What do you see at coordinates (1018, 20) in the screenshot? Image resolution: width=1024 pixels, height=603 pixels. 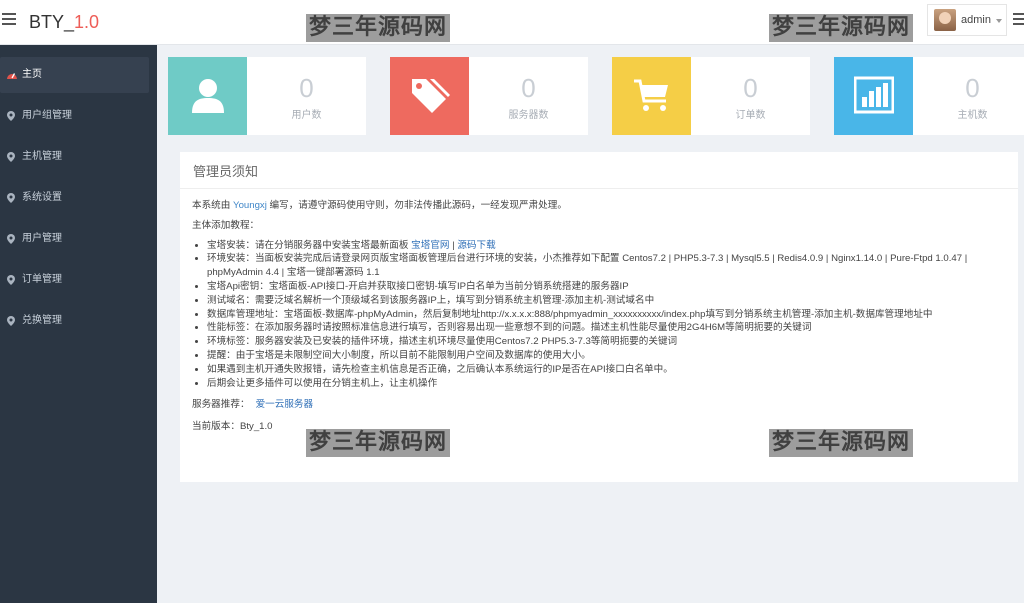 I see `quick-sidebar-toggle-icon` at bounding box center [1018, 20].